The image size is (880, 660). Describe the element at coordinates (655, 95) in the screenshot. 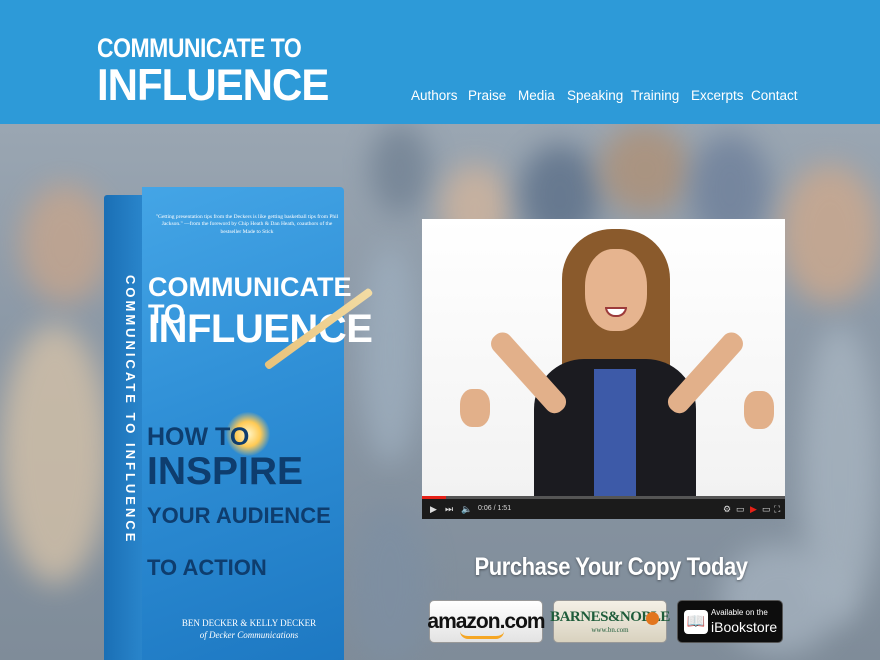

I see `nav-training: Training` at that location.